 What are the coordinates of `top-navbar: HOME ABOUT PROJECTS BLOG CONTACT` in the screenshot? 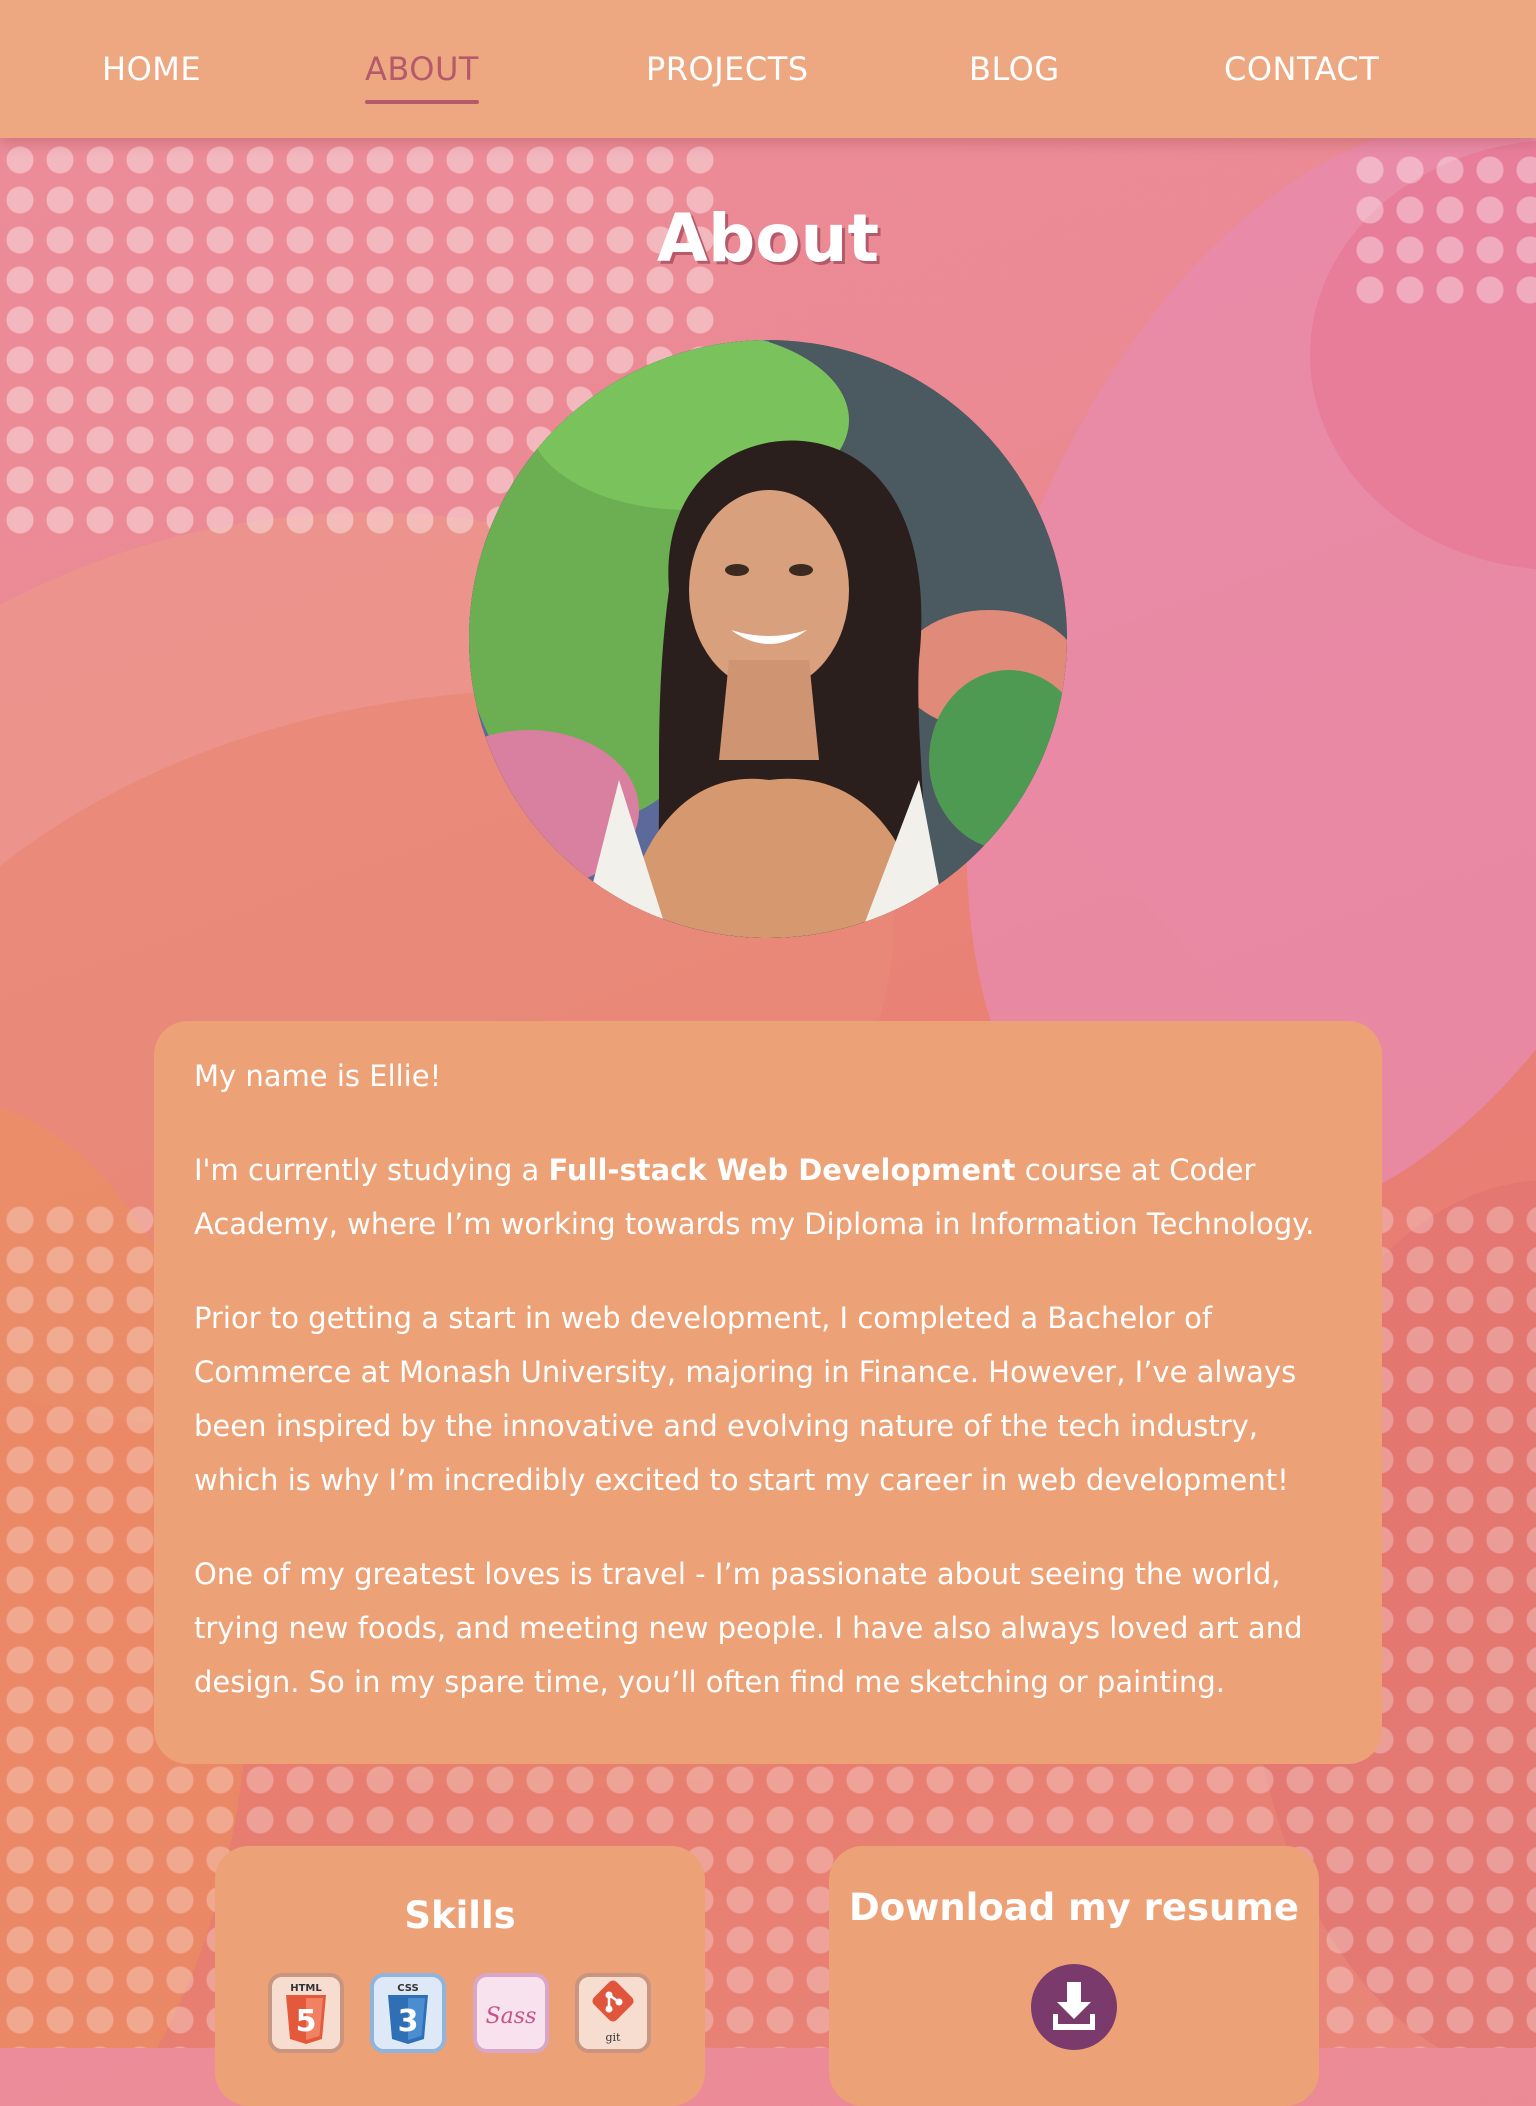 It's located at (768, 69).